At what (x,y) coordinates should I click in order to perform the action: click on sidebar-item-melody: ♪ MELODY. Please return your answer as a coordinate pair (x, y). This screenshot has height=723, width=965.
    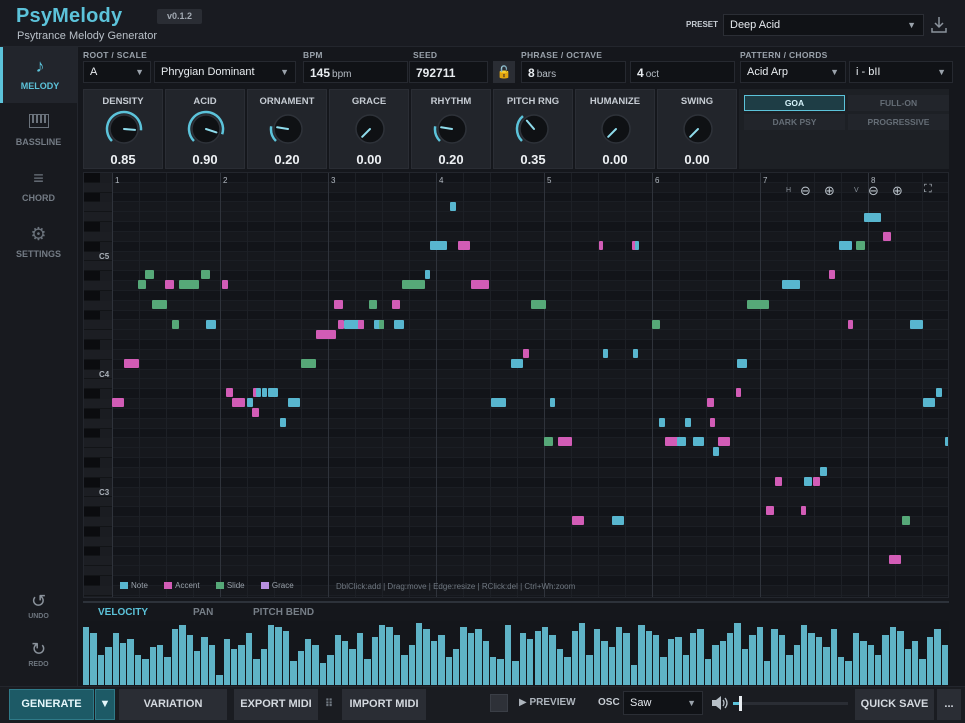
    Looking at the image, I should click on (38, 75).